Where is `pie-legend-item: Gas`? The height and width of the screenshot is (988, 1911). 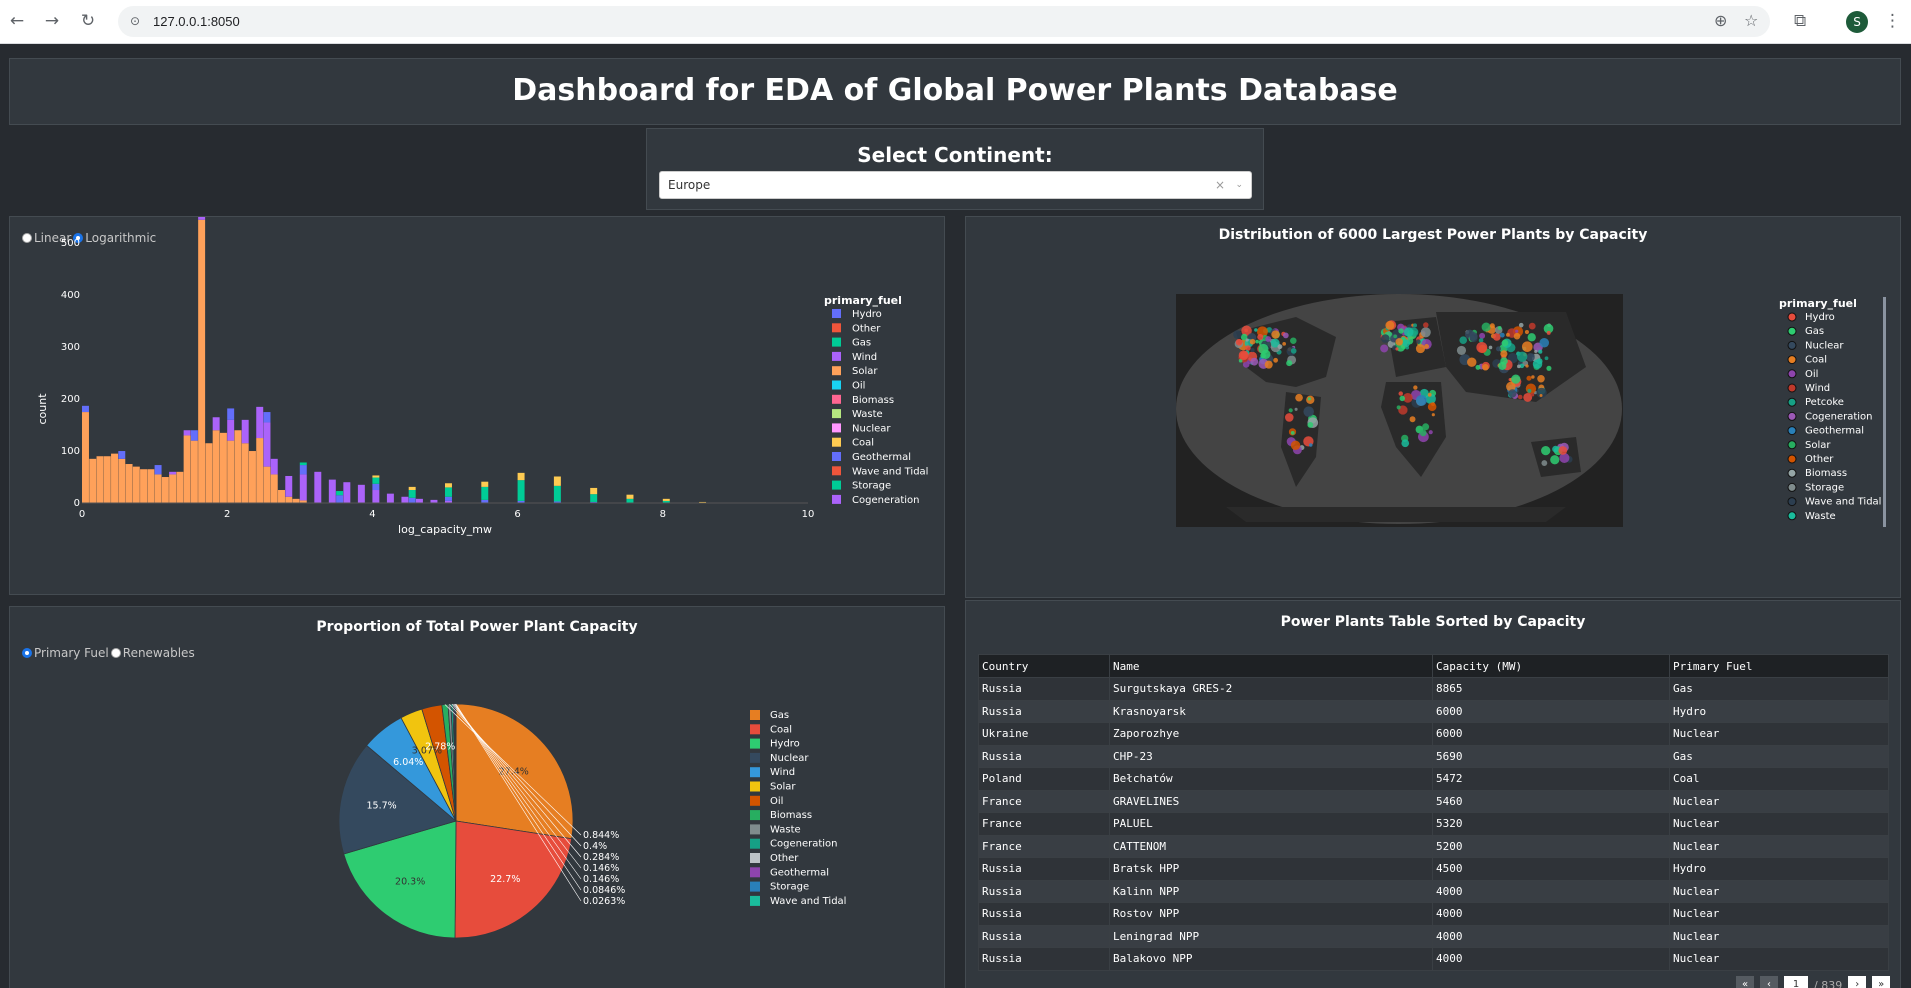 pie-legend-item: Gas is located at coordinates (779, 715).